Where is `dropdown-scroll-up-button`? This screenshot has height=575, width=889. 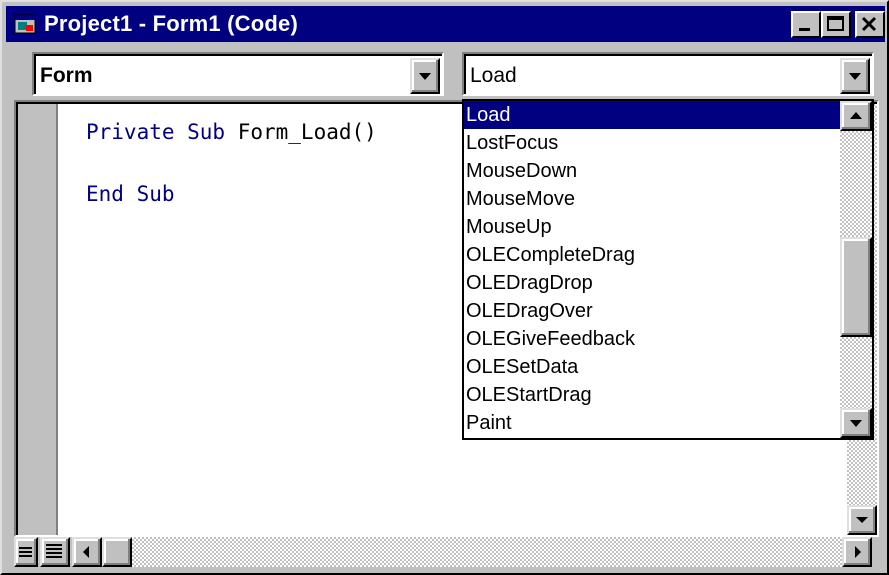
dropdown-scroll-up-button is located at coordinates (856, 116).